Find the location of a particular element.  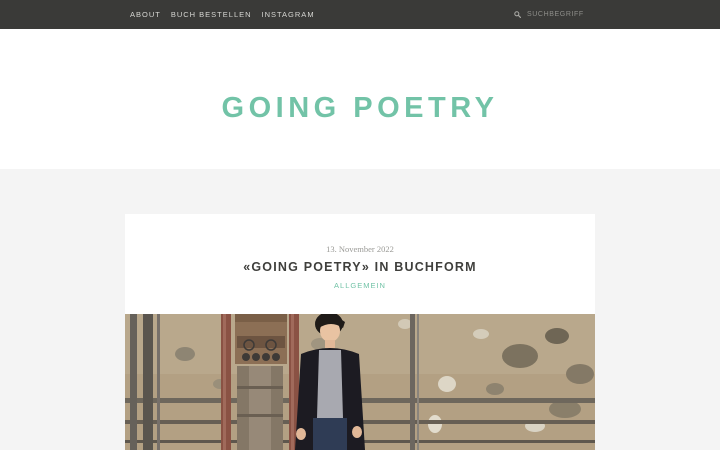

site-title: GOING POETRY is located at coordinates (360, 108).